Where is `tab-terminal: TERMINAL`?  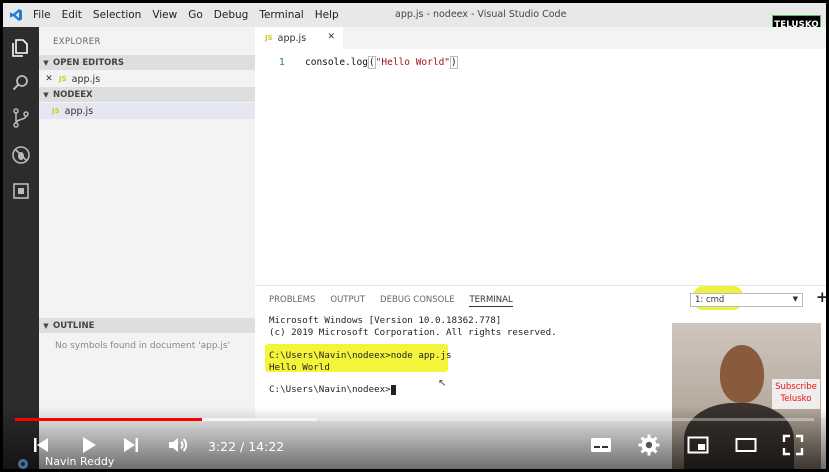
tab-terminal: TERMINAL is located at coordinates (491, 301).